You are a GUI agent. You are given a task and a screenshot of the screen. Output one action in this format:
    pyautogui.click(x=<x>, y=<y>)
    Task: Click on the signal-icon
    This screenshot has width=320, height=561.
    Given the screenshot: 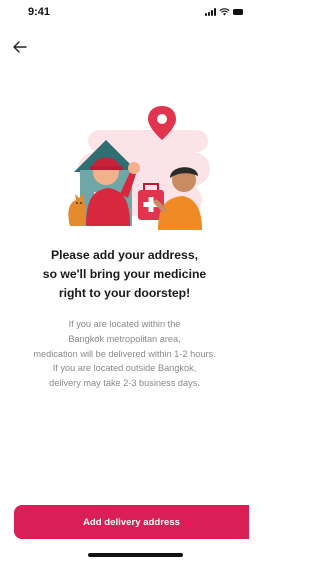 What is the action you would take?
    pyautogui.click(x=210, y=12)
    